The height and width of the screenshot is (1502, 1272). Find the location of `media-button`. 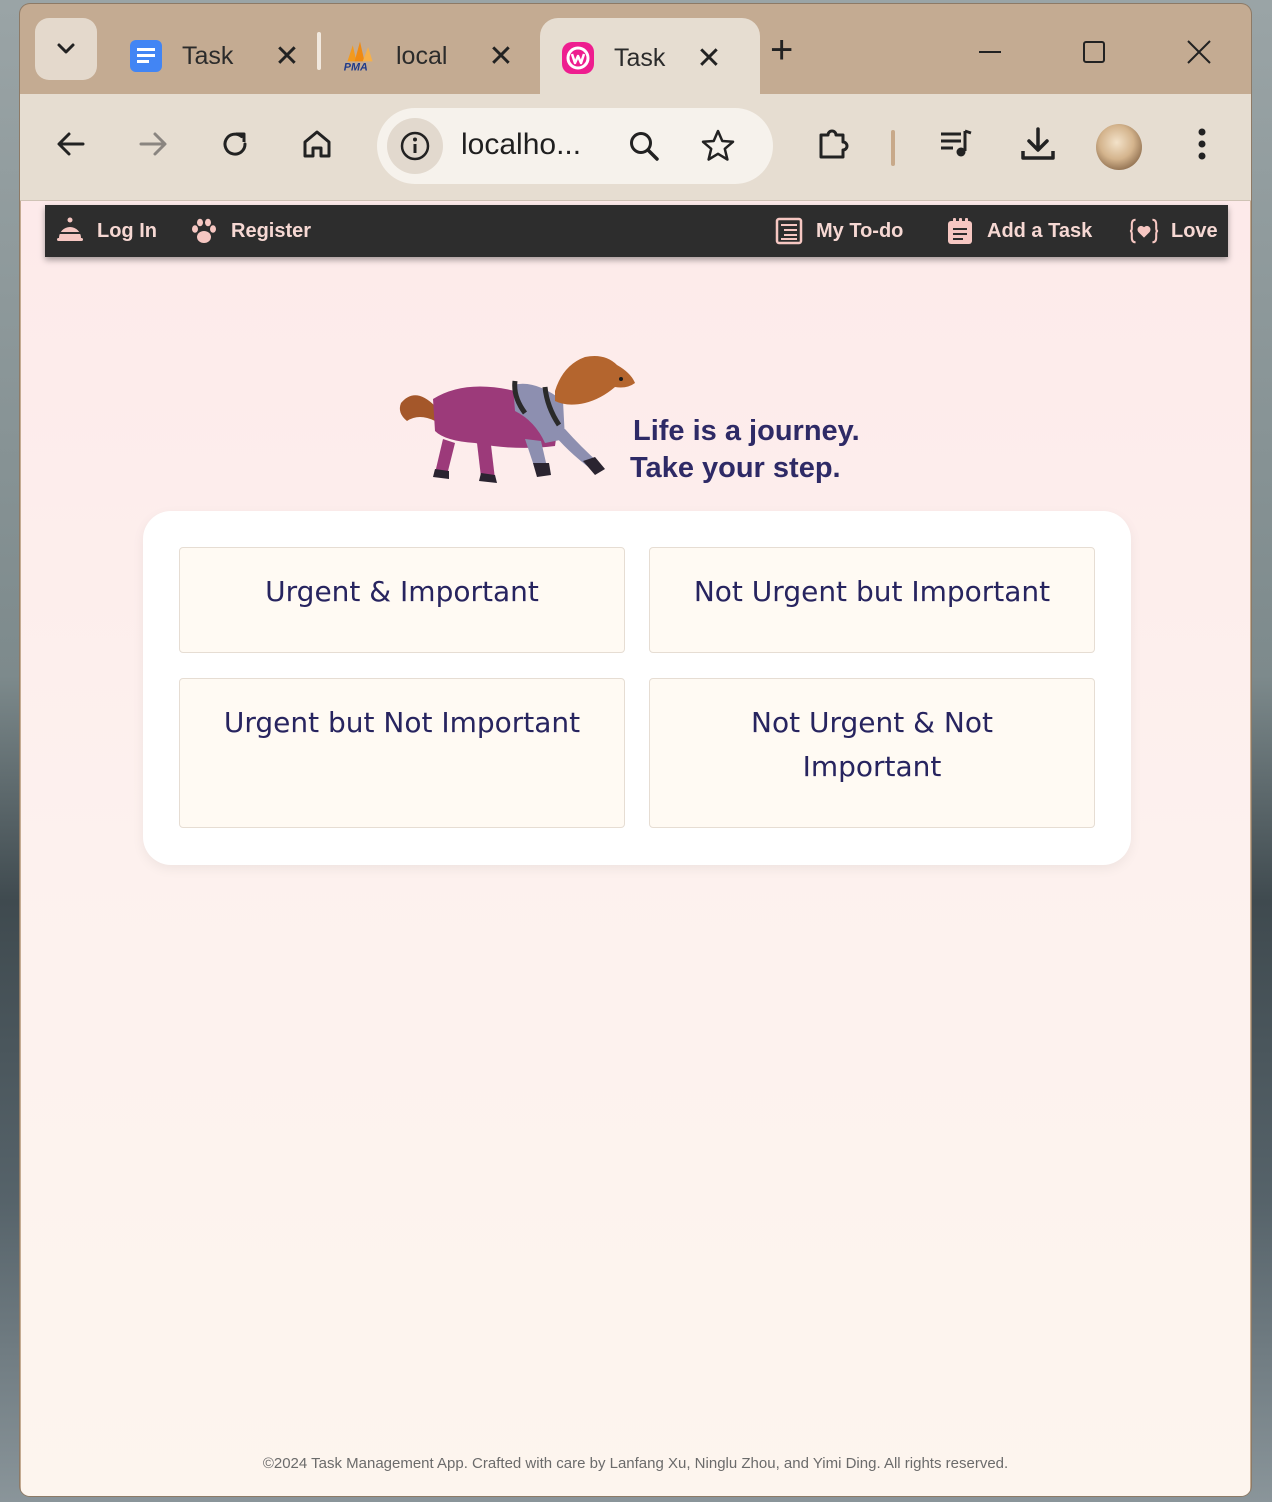

media-button is located at coordinates (956, 144).